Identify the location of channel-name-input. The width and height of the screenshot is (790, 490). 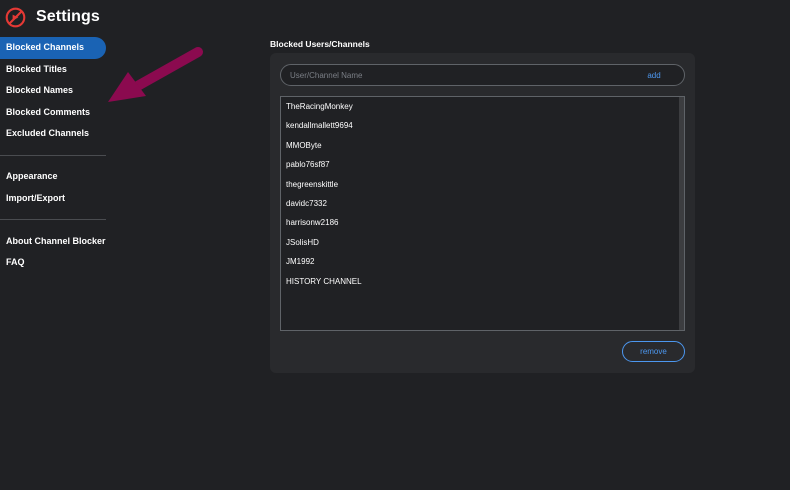
(450, 75).